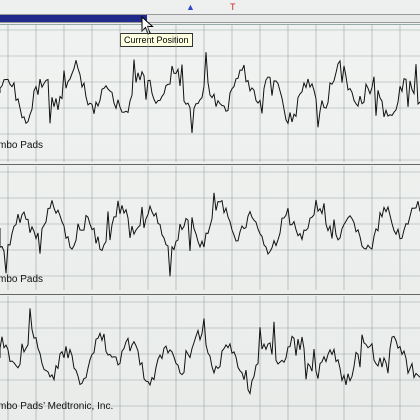 This screenshot has height=420, width=420. I want to click on channel-label-1: mbo Pads, so click(22, 145).